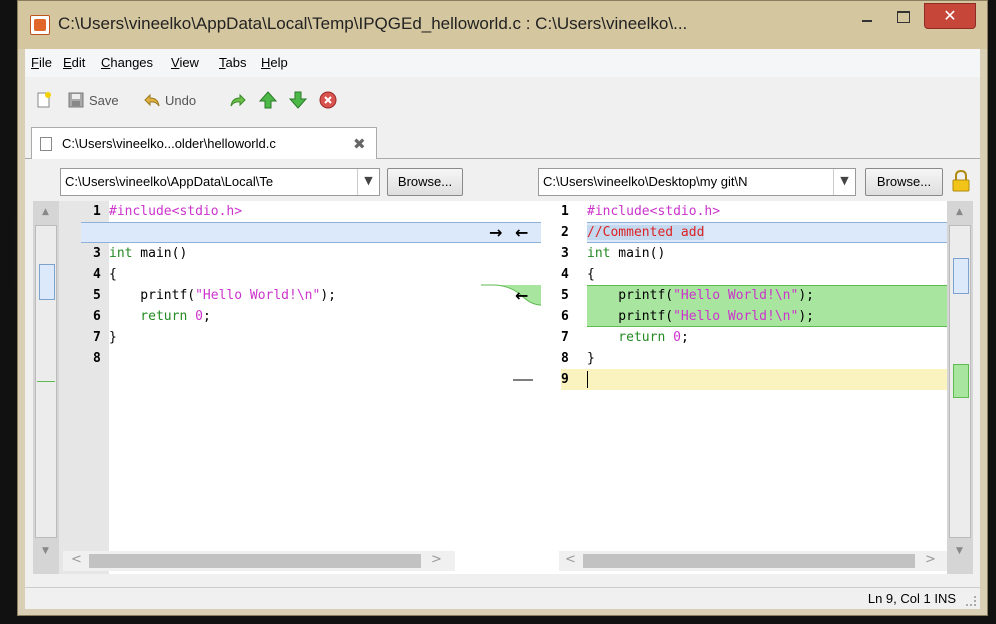 The height and width of the screenshot is (624, 996). Describe the element at coordinates (511, 332) in the screenshot. I see `link-map` at that location.